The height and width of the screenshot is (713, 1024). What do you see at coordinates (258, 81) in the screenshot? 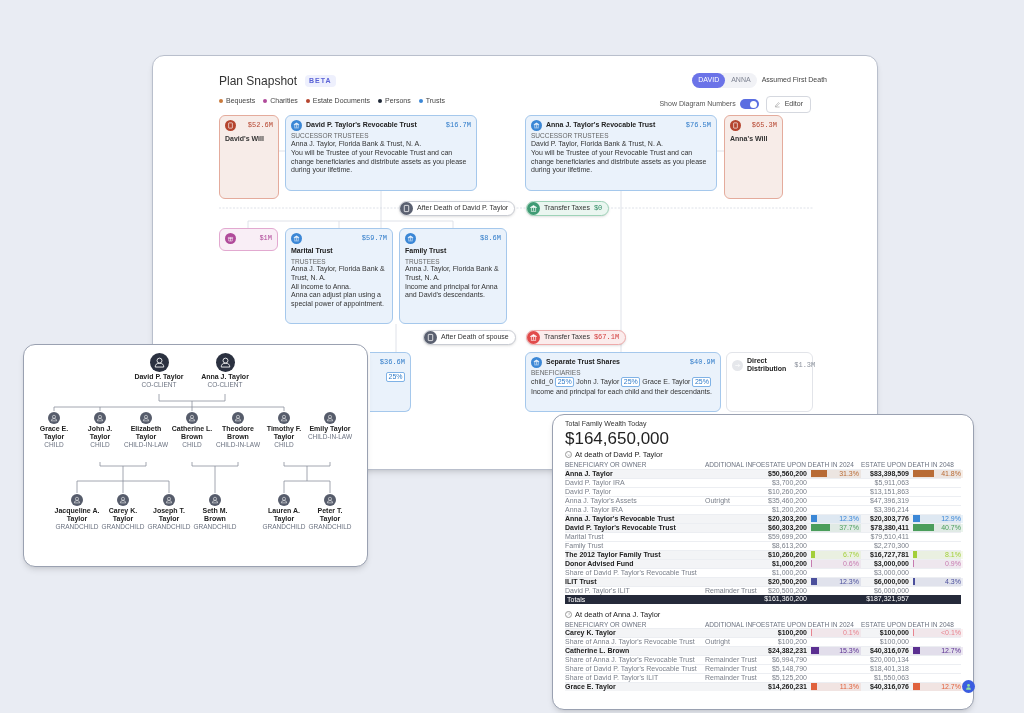
I see `page-title: Plan Snapshot` at bounding box center [258, 81].